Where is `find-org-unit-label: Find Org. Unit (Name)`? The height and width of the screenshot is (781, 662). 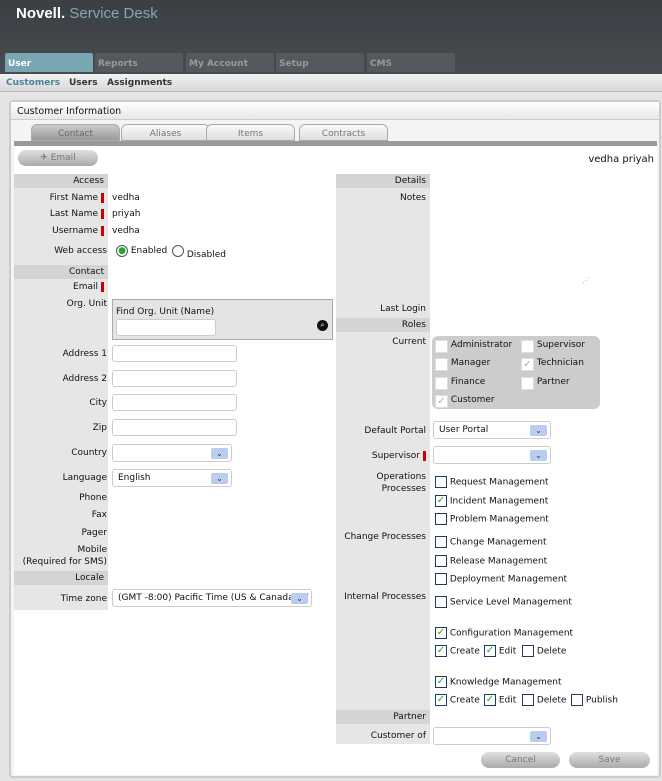 find-org-unit-label: Find Org. Unit (Name) is located at coordinates (165, 312).